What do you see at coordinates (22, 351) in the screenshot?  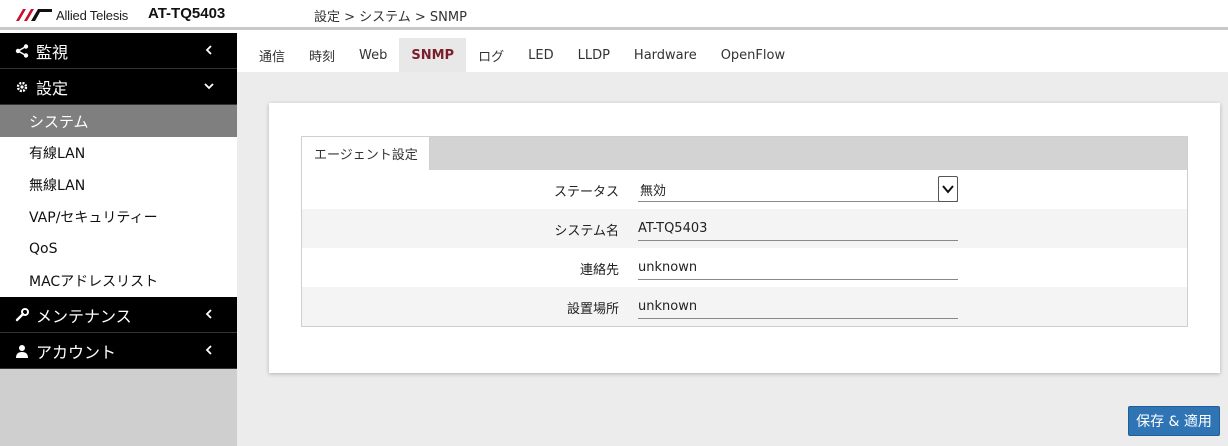 I see `user-icon` at bounding box center [22, 351].